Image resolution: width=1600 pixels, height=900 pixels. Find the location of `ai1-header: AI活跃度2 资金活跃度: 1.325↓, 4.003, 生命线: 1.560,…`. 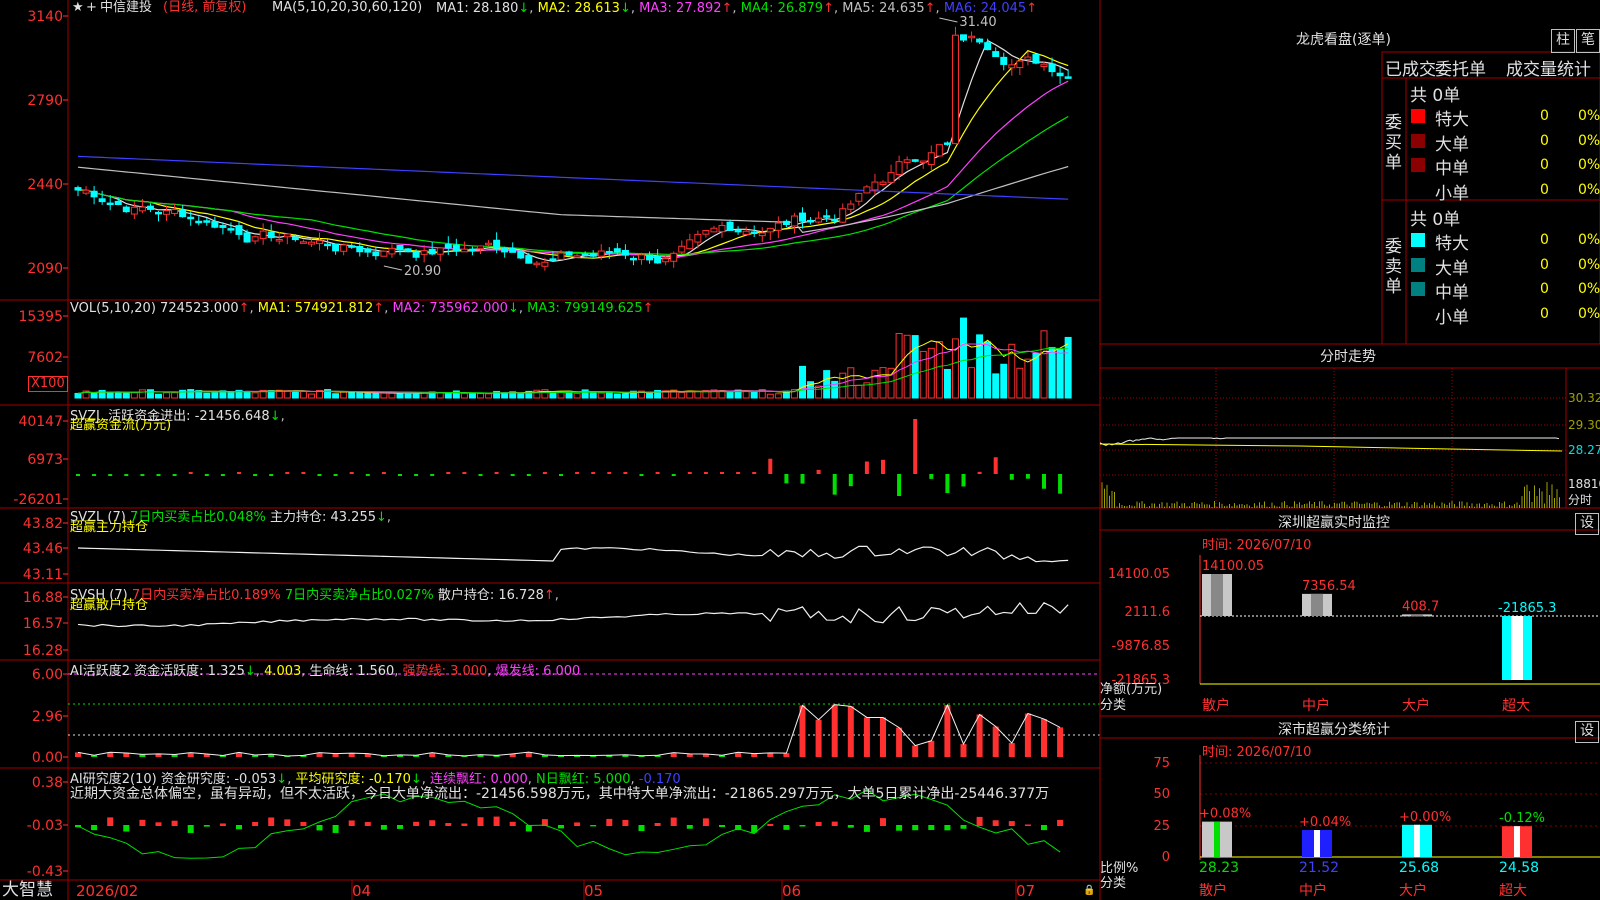

ai1-header: AI活跃度2 资金活跃度: 1.325↓, 4.003, 生命线: 1.560,… is located at coordinates (325, 671).